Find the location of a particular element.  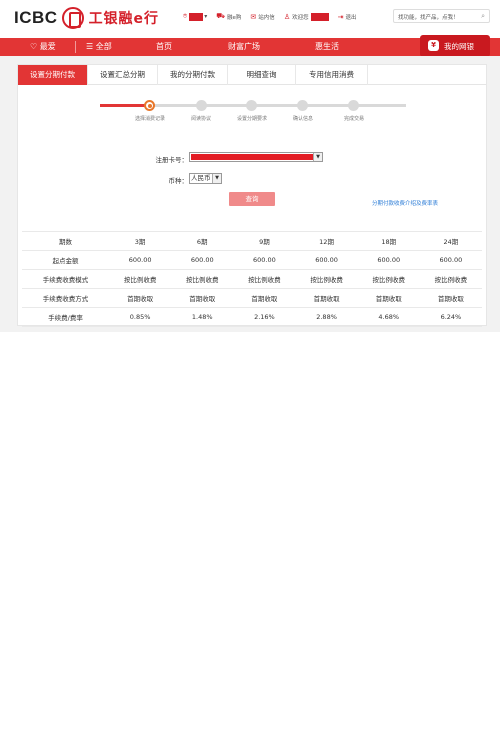

table-cell: 6.24% is located at coordinates (450, 317).